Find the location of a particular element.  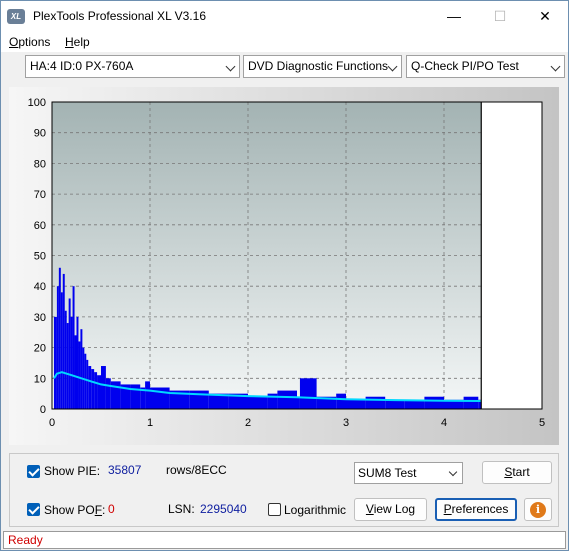

y-tick-label: 60 is located at coordinates (40, 226).